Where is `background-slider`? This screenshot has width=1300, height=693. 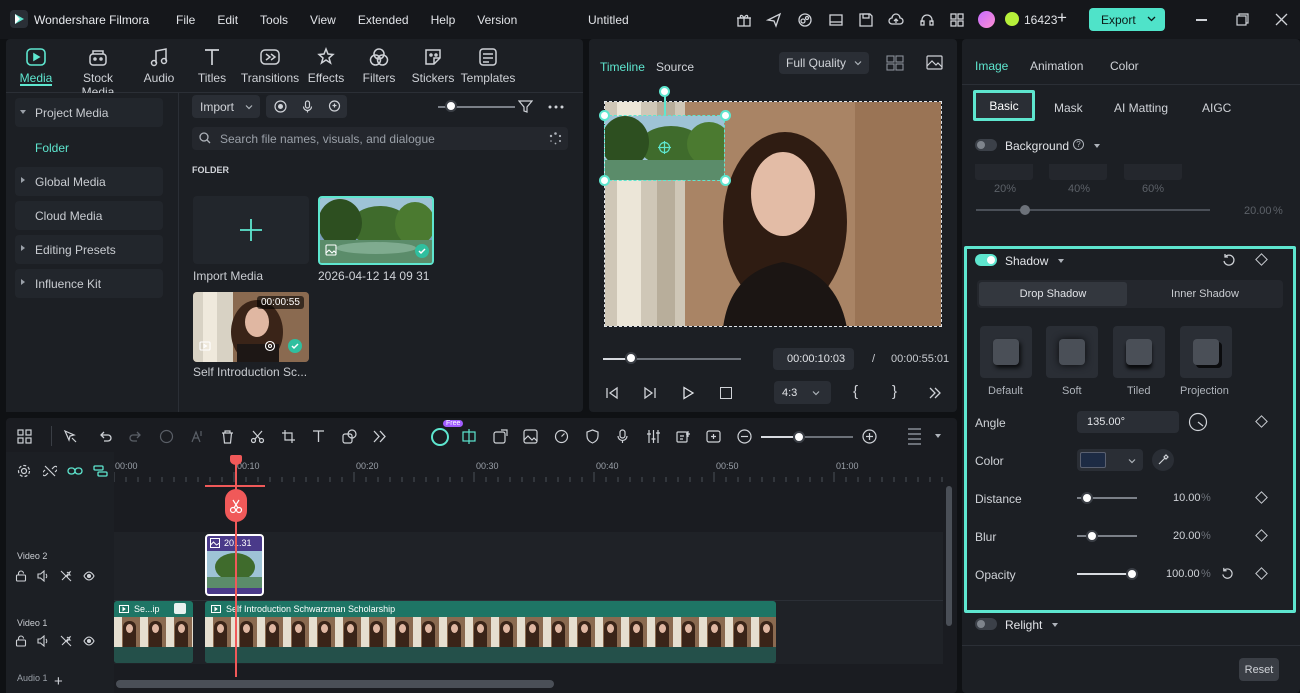 background-slider is located at coordinates (1093, 210).